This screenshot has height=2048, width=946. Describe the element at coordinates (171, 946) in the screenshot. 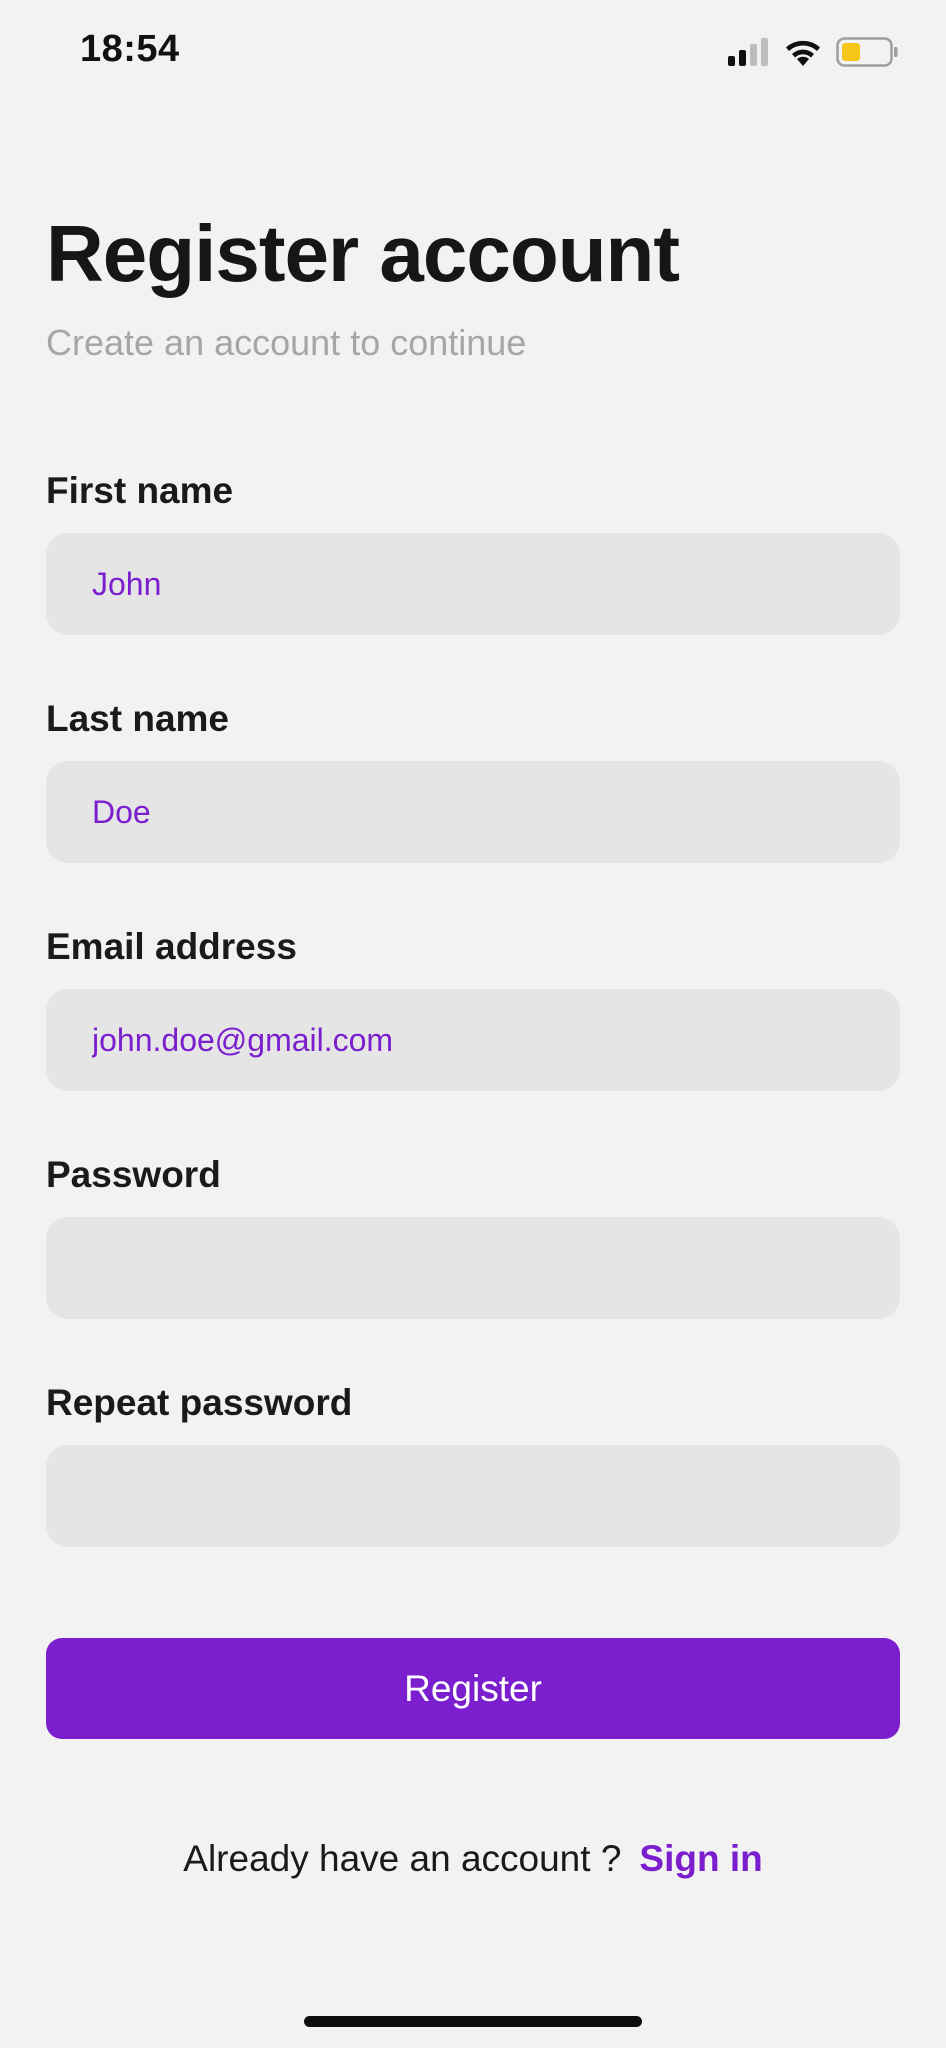

I see `email-label: Email address` at that location.